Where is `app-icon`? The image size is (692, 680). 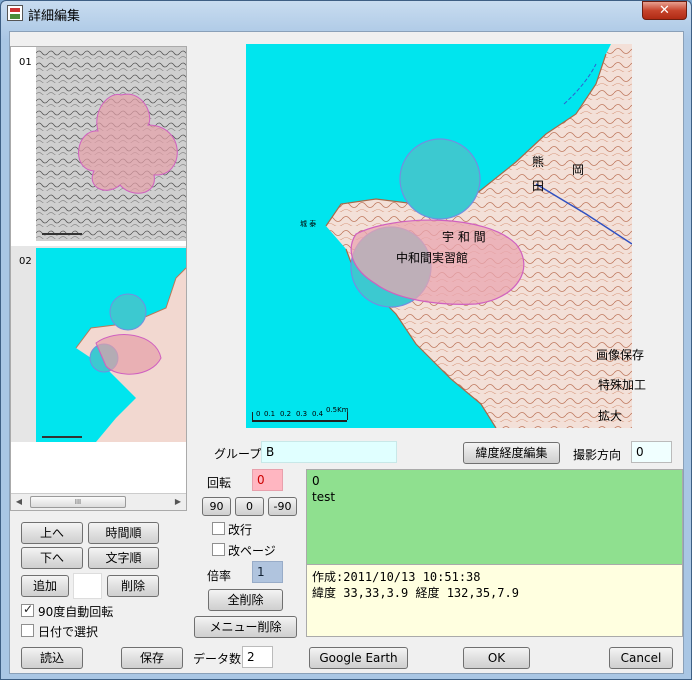
app-icon is located at coordinates (15, 13).